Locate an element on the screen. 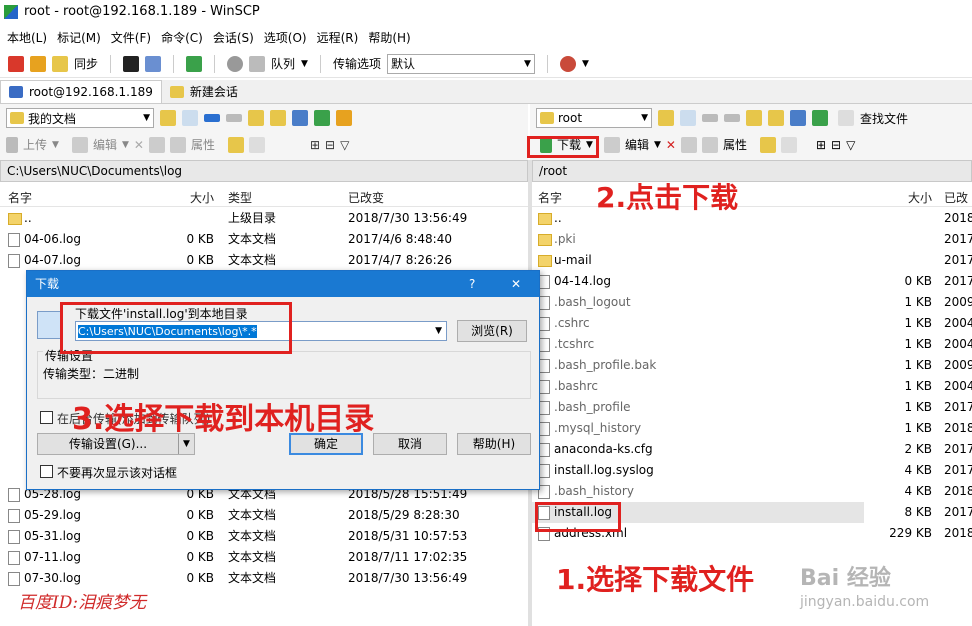  menu-session: 会话(S) is located at coordinates (233, 37).